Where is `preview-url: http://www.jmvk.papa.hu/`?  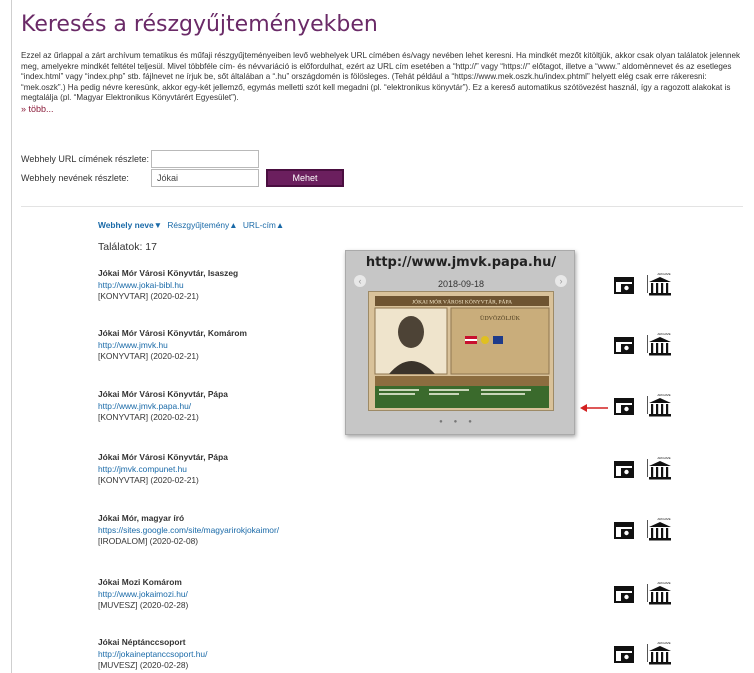 preview-url: http://www.jmvk.papa.hu/ is located at coordinates (461, 262).